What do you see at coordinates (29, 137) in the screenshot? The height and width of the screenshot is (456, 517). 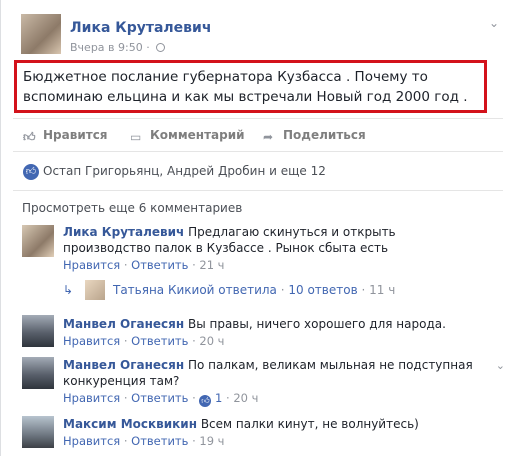 I see `thumbs-up-icon: 👍︎` at bounding box center [29, 137].